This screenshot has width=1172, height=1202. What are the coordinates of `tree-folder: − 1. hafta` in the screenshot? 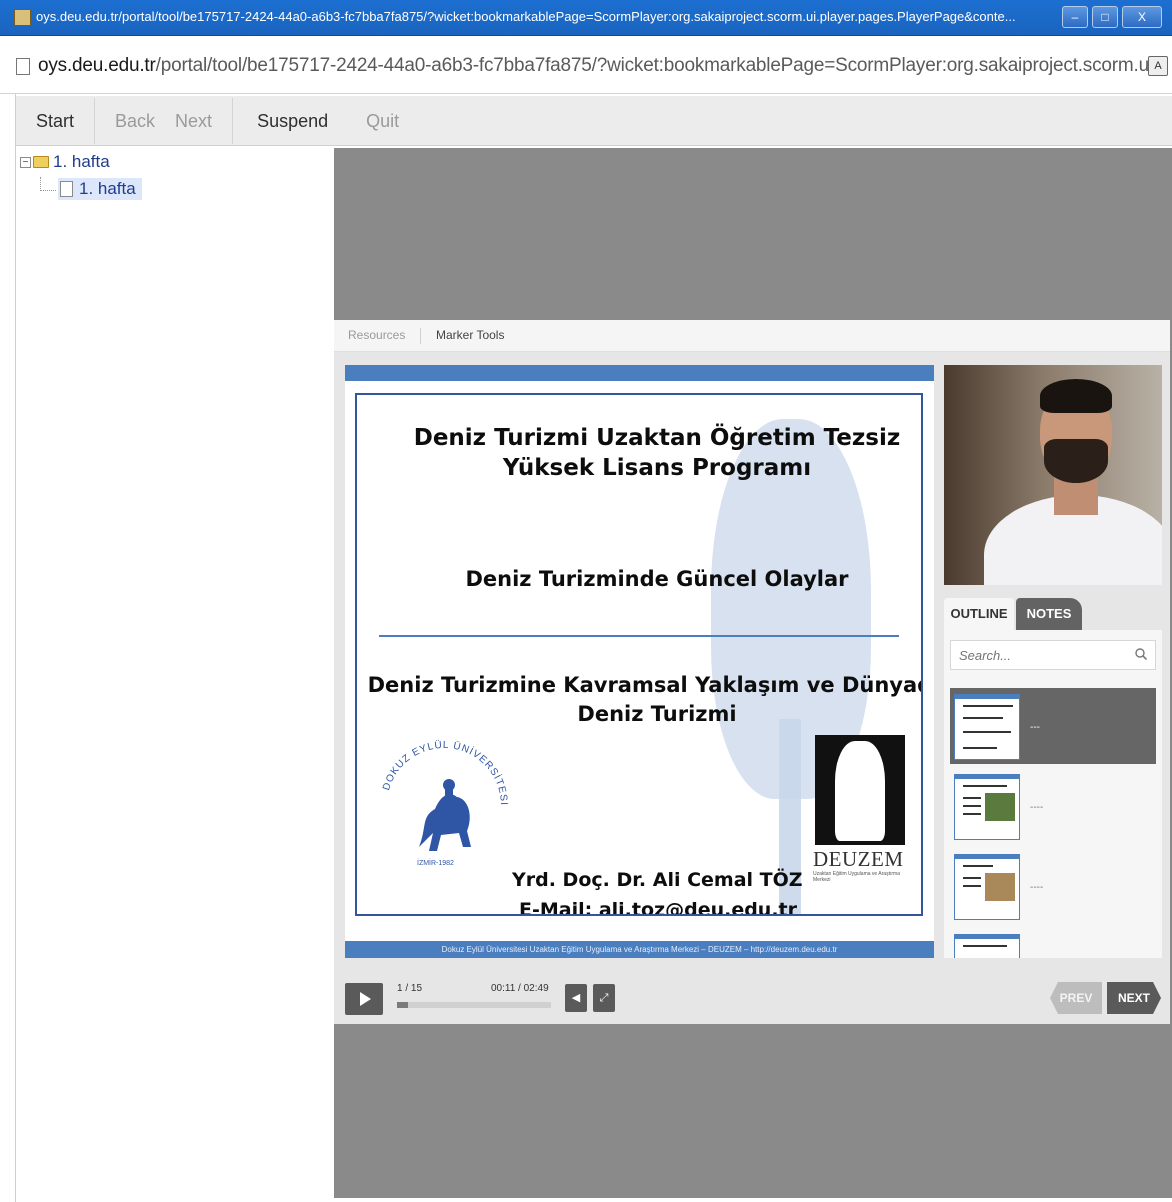 It's located at (177, 162).